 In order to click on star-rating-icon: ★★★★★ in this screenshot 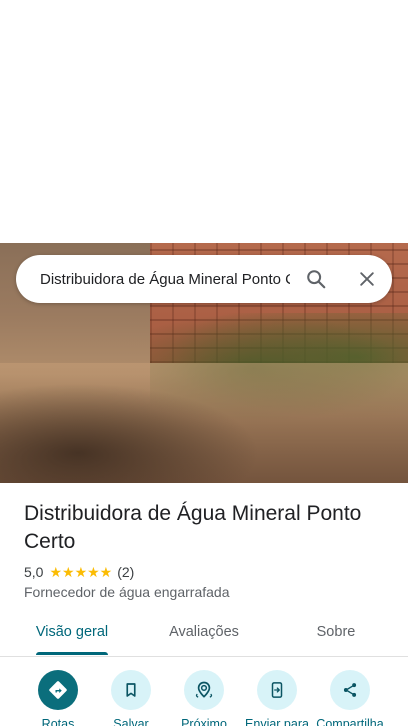, I will do `click(81, 571)`.